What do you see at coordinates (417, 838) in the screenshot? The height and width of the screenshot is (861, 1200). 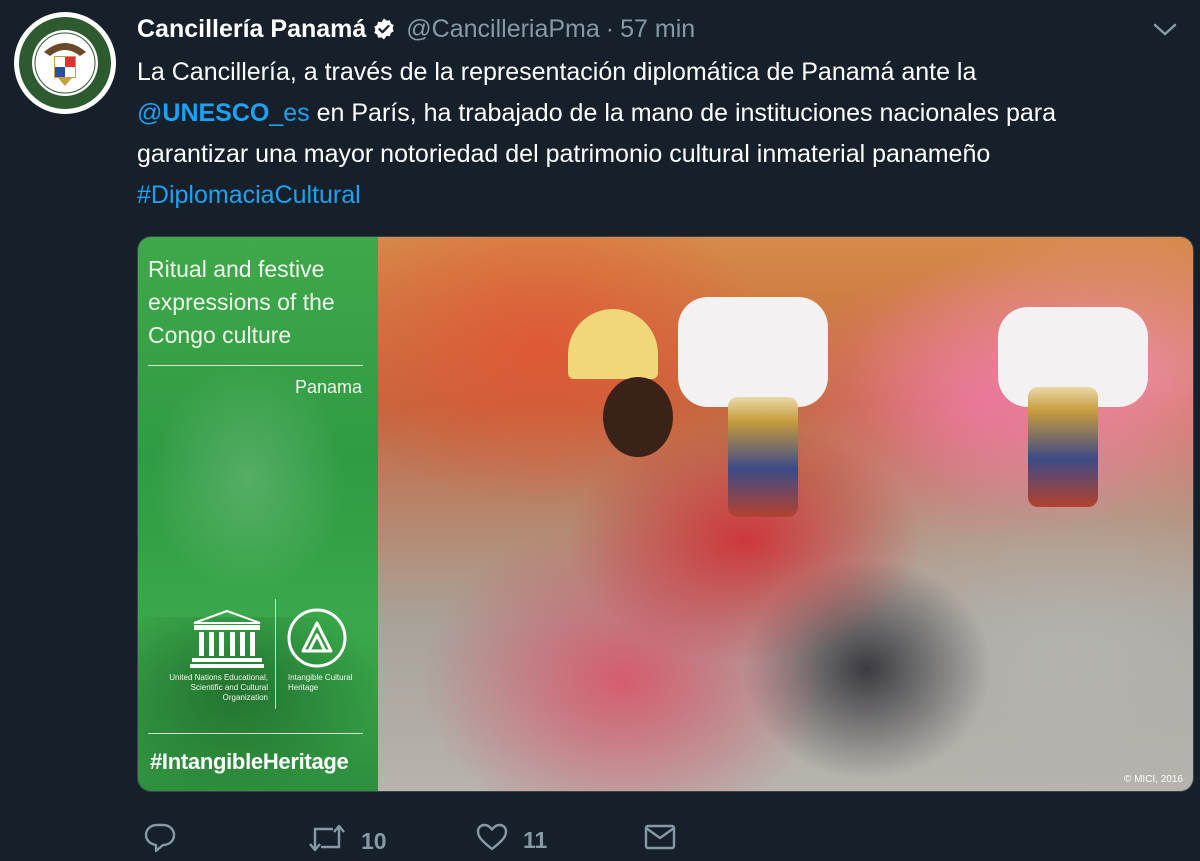 I see `tweet-actions: 10 11` at bounding box center [417, 838].